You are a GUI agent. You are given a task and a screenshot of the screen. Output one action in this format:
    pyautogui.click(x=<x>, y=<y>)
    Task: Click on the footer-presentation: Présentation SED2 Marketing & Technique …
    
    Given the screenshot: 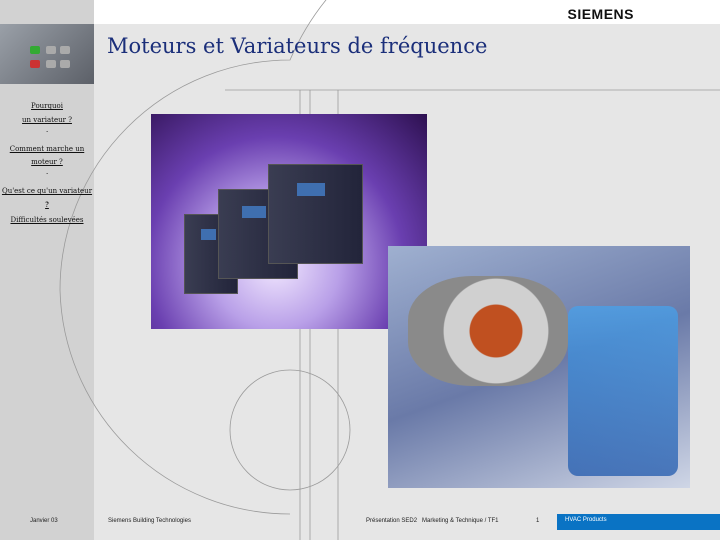 What is the action you would take?
    pyautogui.click(x=432, y=521)
    